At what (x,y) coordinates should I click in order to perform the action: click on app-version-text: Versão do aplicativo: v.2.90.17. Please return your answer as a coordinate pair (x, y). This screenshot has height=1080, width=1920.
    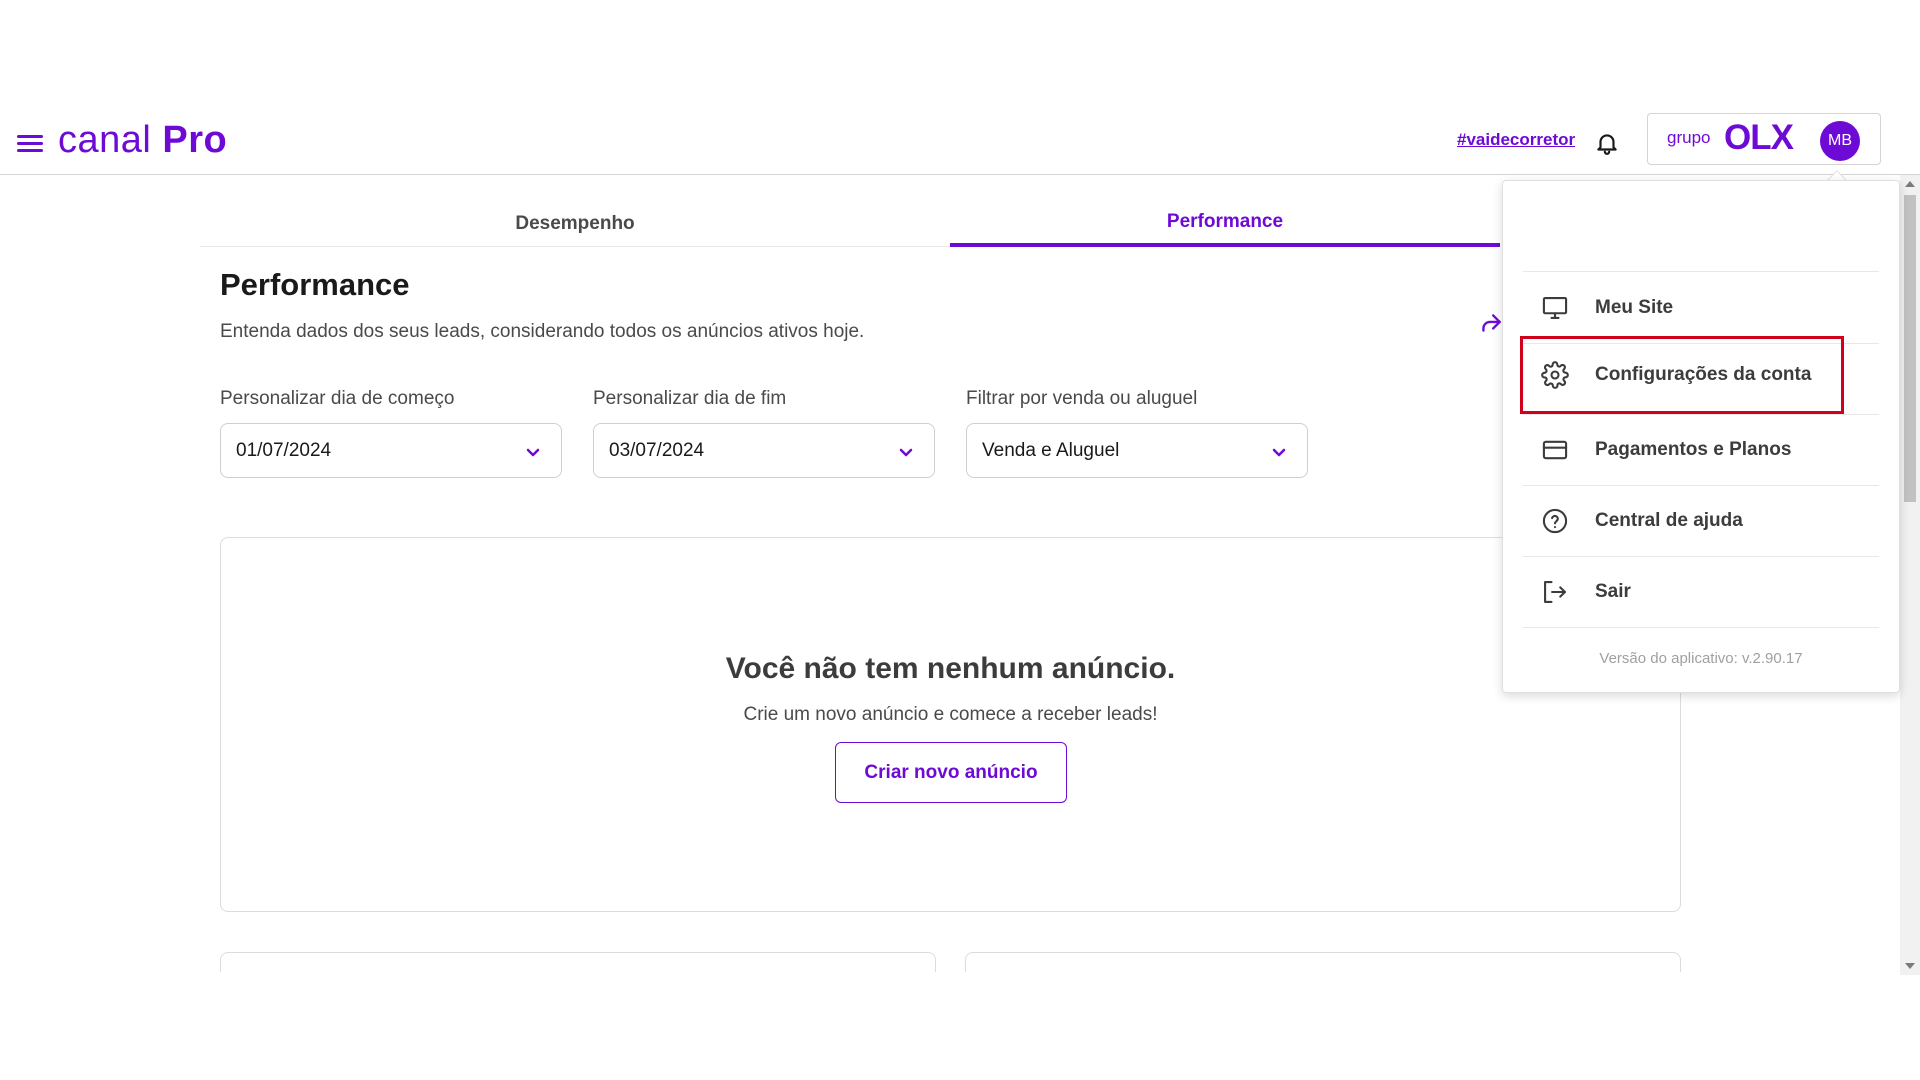
    Looking at the image, I should click on (1701, 658).